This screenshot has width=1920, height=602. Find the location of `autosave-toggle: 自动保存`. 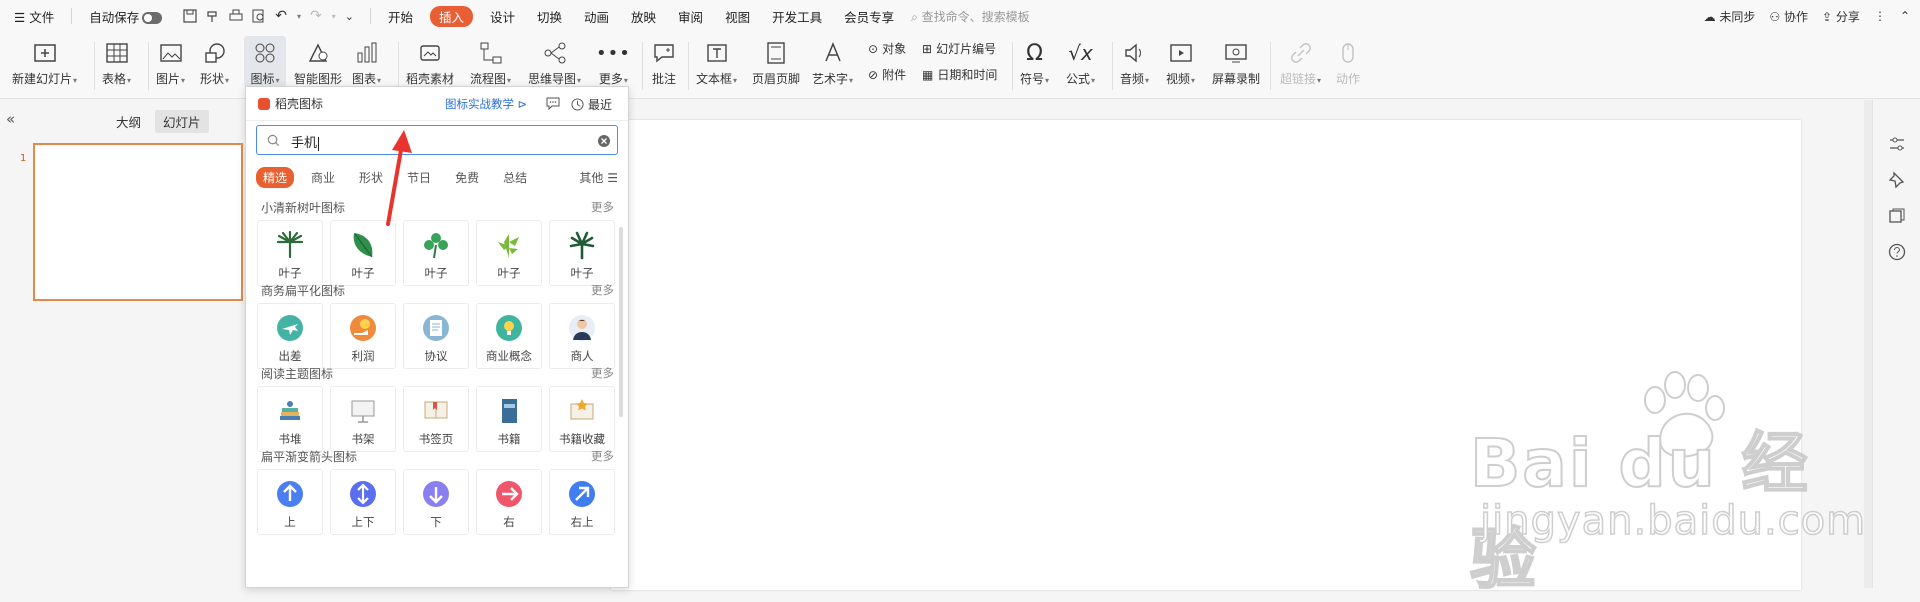

autosave-toggle: 自动保存 is located at coordinates (125, 16).